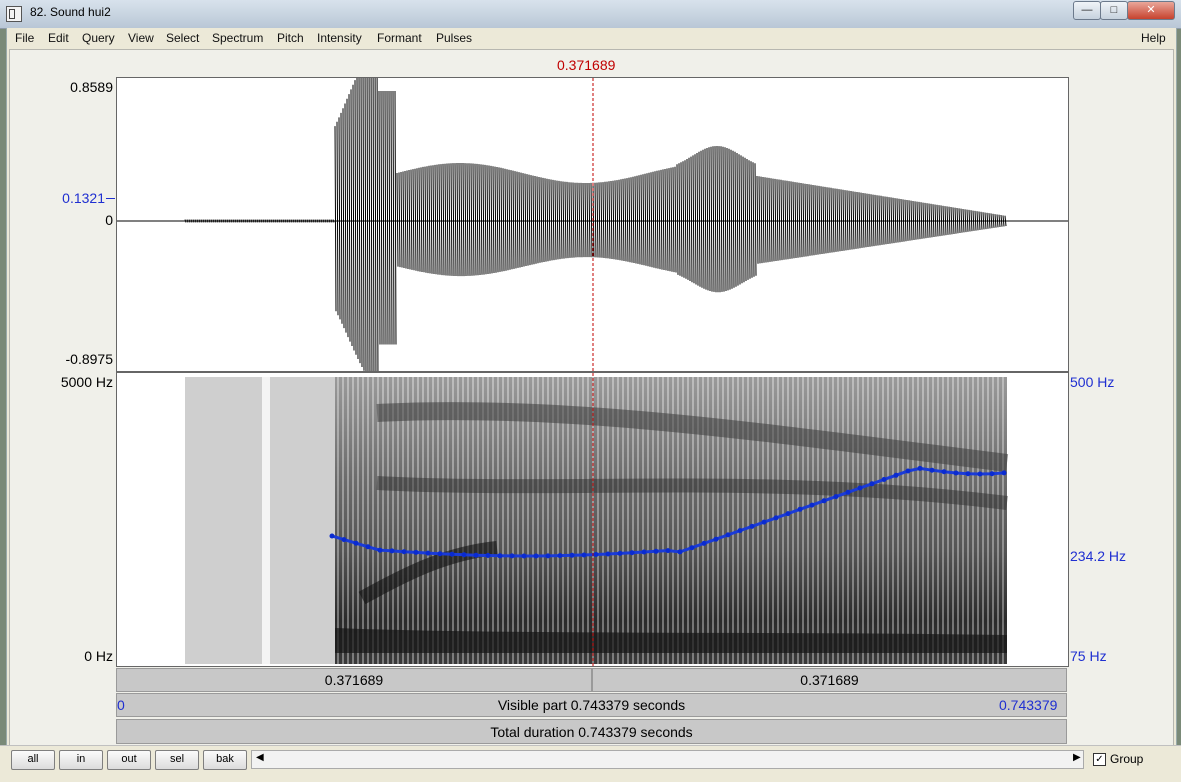 The width and height of the screenshot is (1181, 782). Describe the element at coordinates (83, 198) in the screenshot. I see `wave-ycursor-label: 0.1321` at that location.